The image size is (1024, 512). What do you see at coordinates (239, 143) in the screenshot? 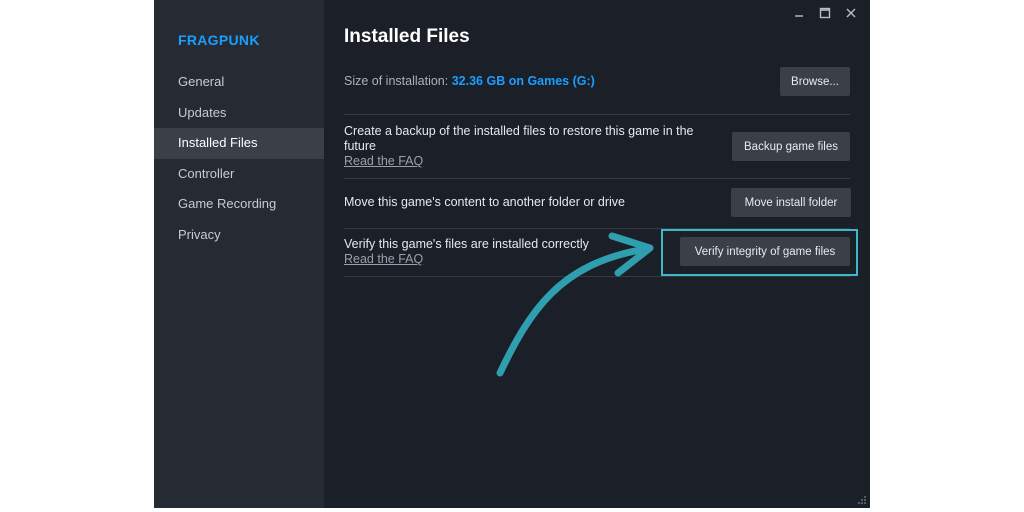
I see `sidebar-item-installed-files: Installed Files` at bounding box center [239, 143].